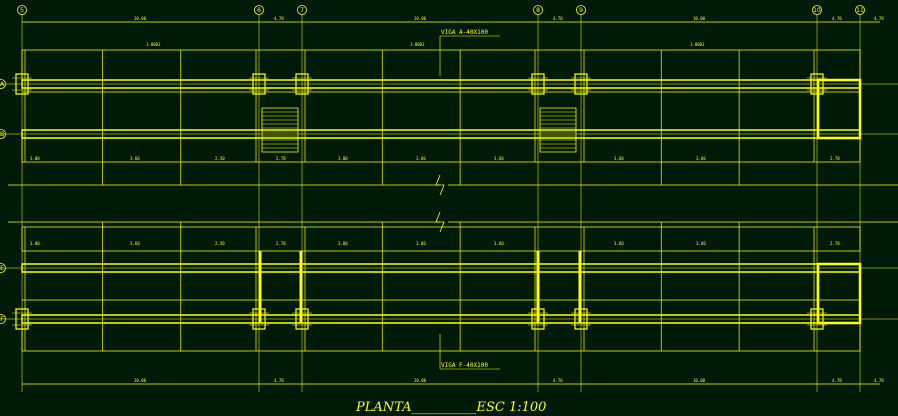  Describe the element at coordinates (259, 10) in the screenshot. I see `axis-label-top: 6` at that location.